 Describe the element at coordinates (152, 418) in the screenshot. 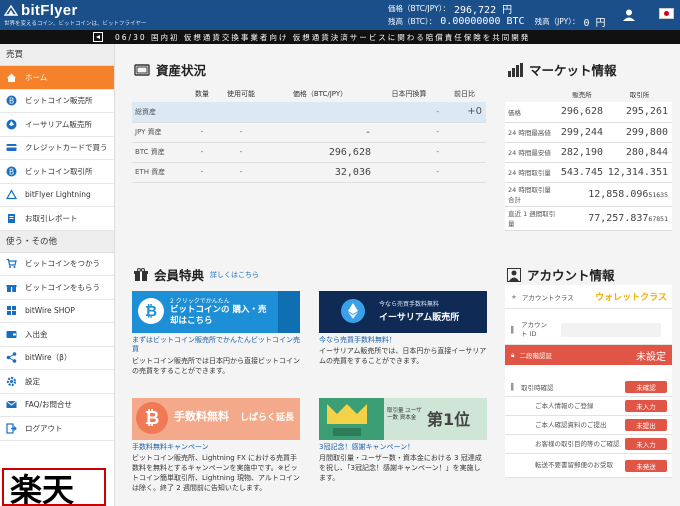

I see `bitcoin-coin-icon: ₿` at that location.